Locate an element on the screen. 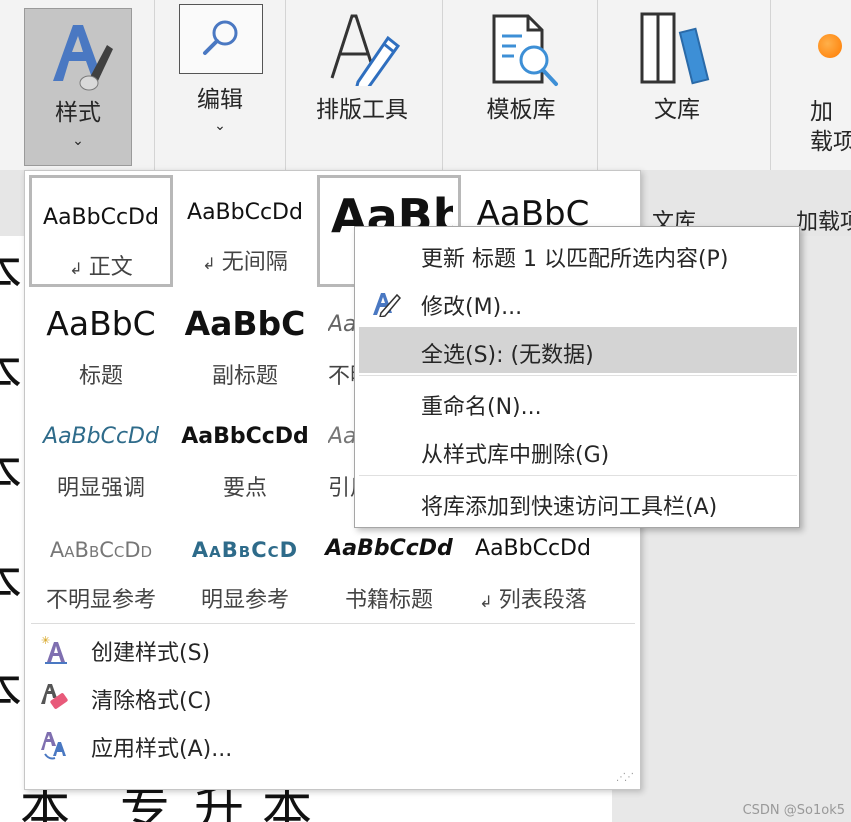  modify-style-icon is located at coordinates (387, 305).